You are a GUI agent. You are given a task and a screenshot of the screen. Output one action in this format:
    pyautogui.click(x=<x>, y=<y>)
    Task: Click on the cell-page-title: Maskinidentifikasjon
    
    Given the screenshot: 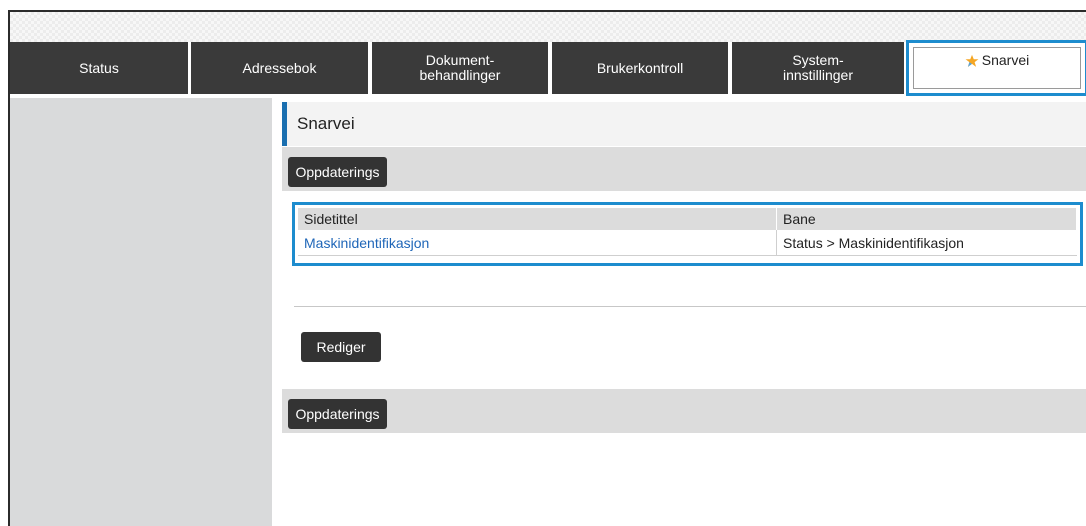 What is the action you would take?
    pyautogui.click(x=537, y=243)
    